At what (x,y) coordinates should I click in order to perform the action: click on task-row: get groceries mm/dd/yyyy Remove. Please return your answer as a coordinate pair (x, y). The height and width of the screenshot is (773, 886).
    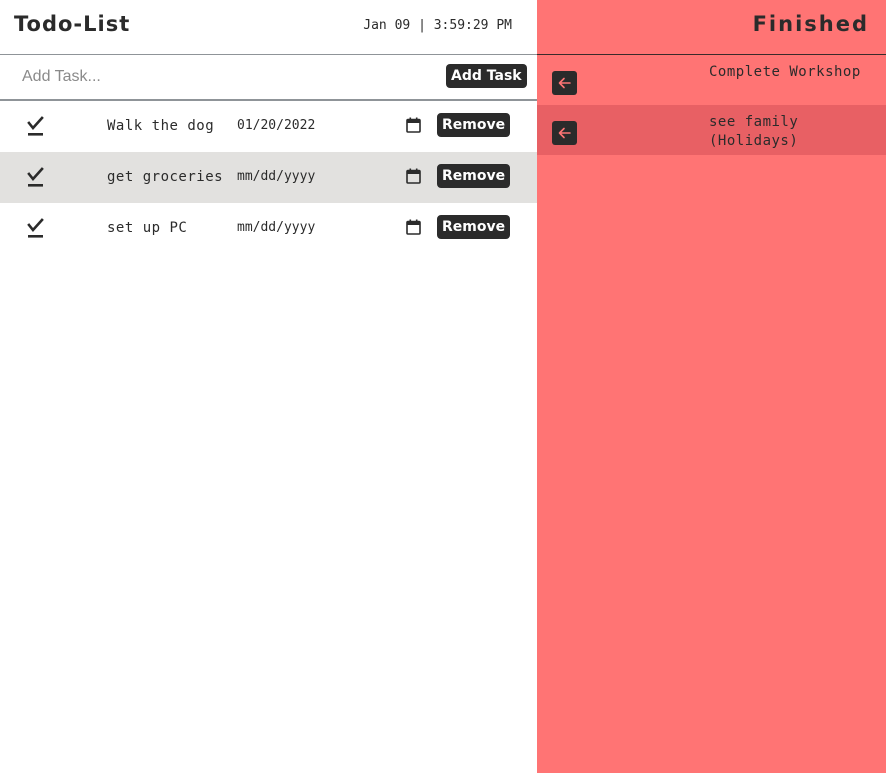
    Looking at the image, I should click on (268, 177).